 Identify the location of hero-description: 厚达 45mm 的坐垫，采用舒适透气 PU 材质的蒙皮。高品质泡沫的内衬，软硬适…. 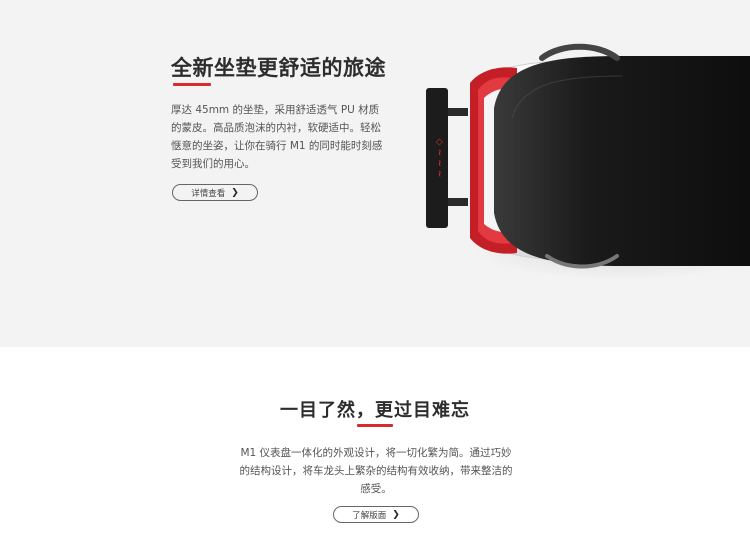
(277, 137).